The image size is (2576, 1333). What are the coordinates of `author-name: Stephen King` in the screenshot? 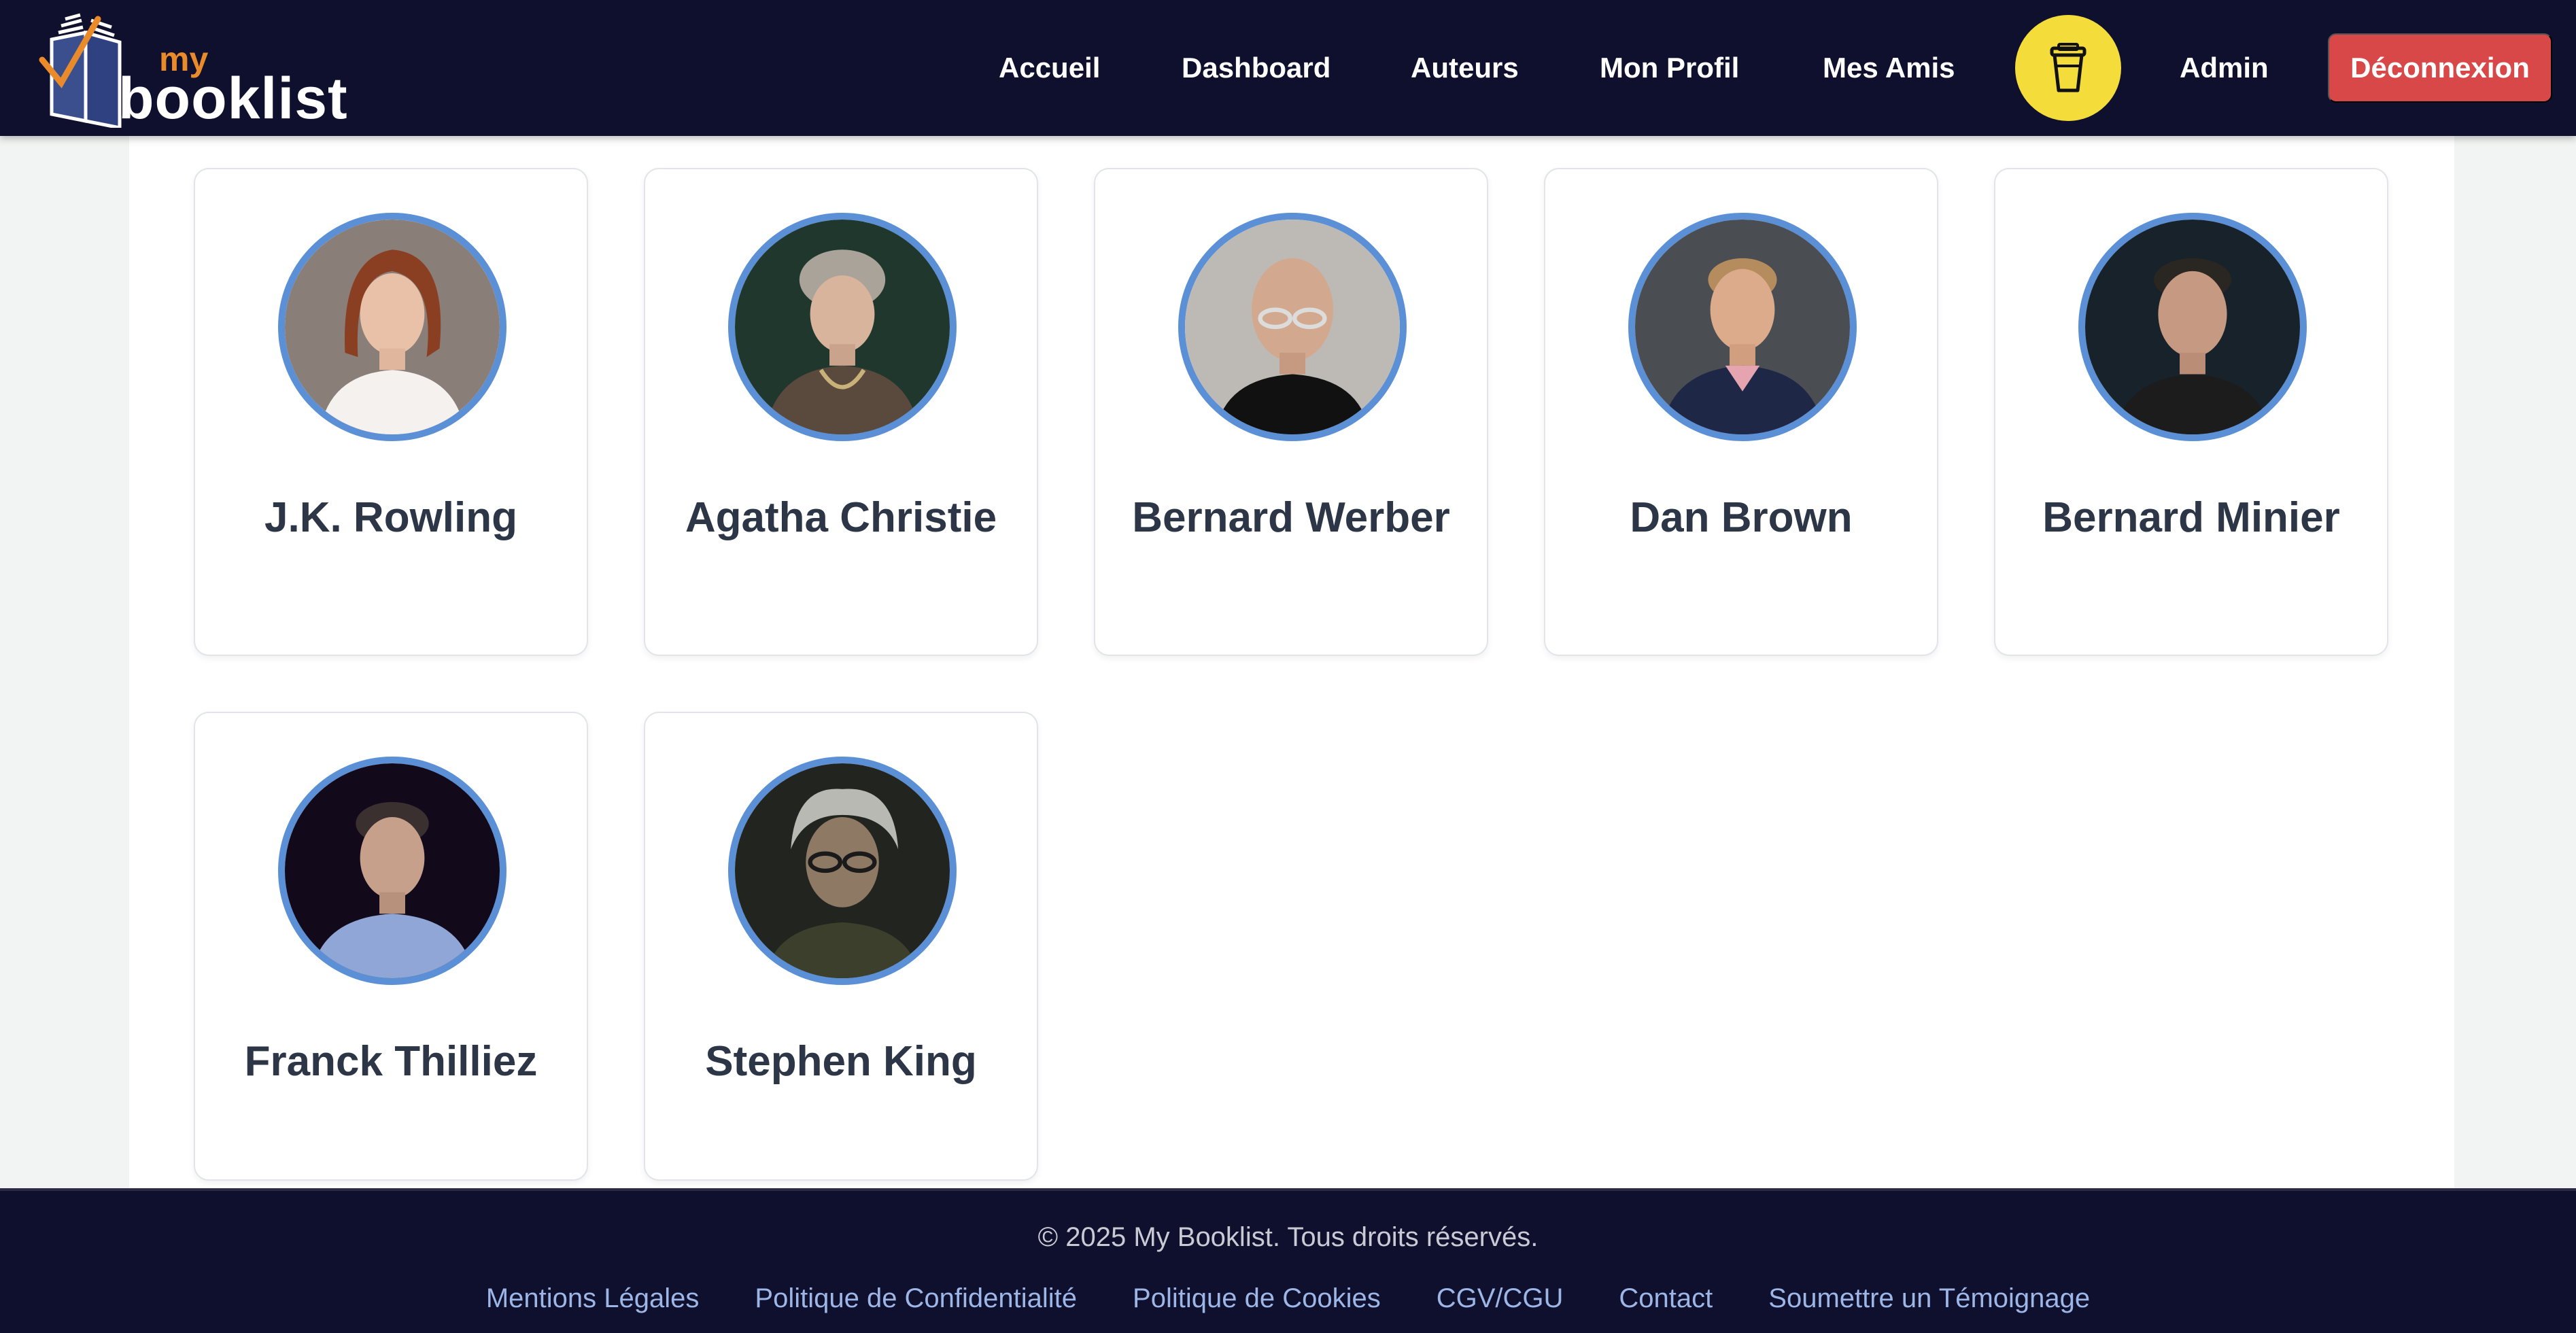 It's located at (841, 1061).